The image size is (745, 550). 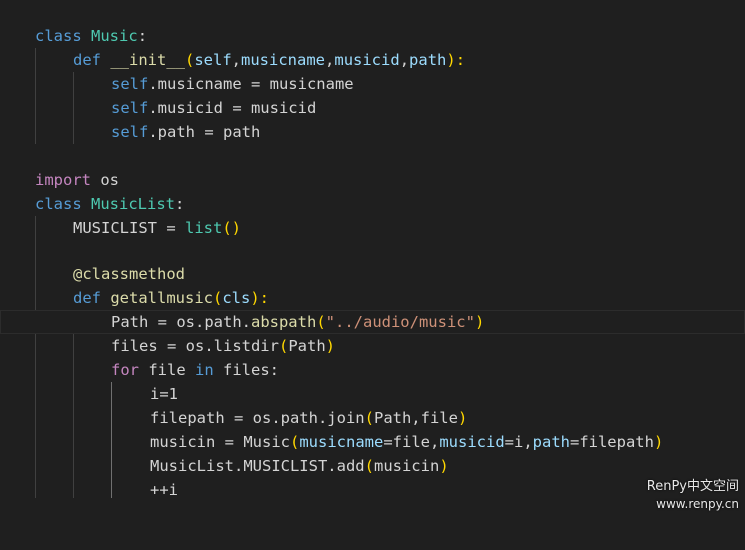 I want to click on code-line-12: def getallmusic(cls):, so click(x=171, y=298).